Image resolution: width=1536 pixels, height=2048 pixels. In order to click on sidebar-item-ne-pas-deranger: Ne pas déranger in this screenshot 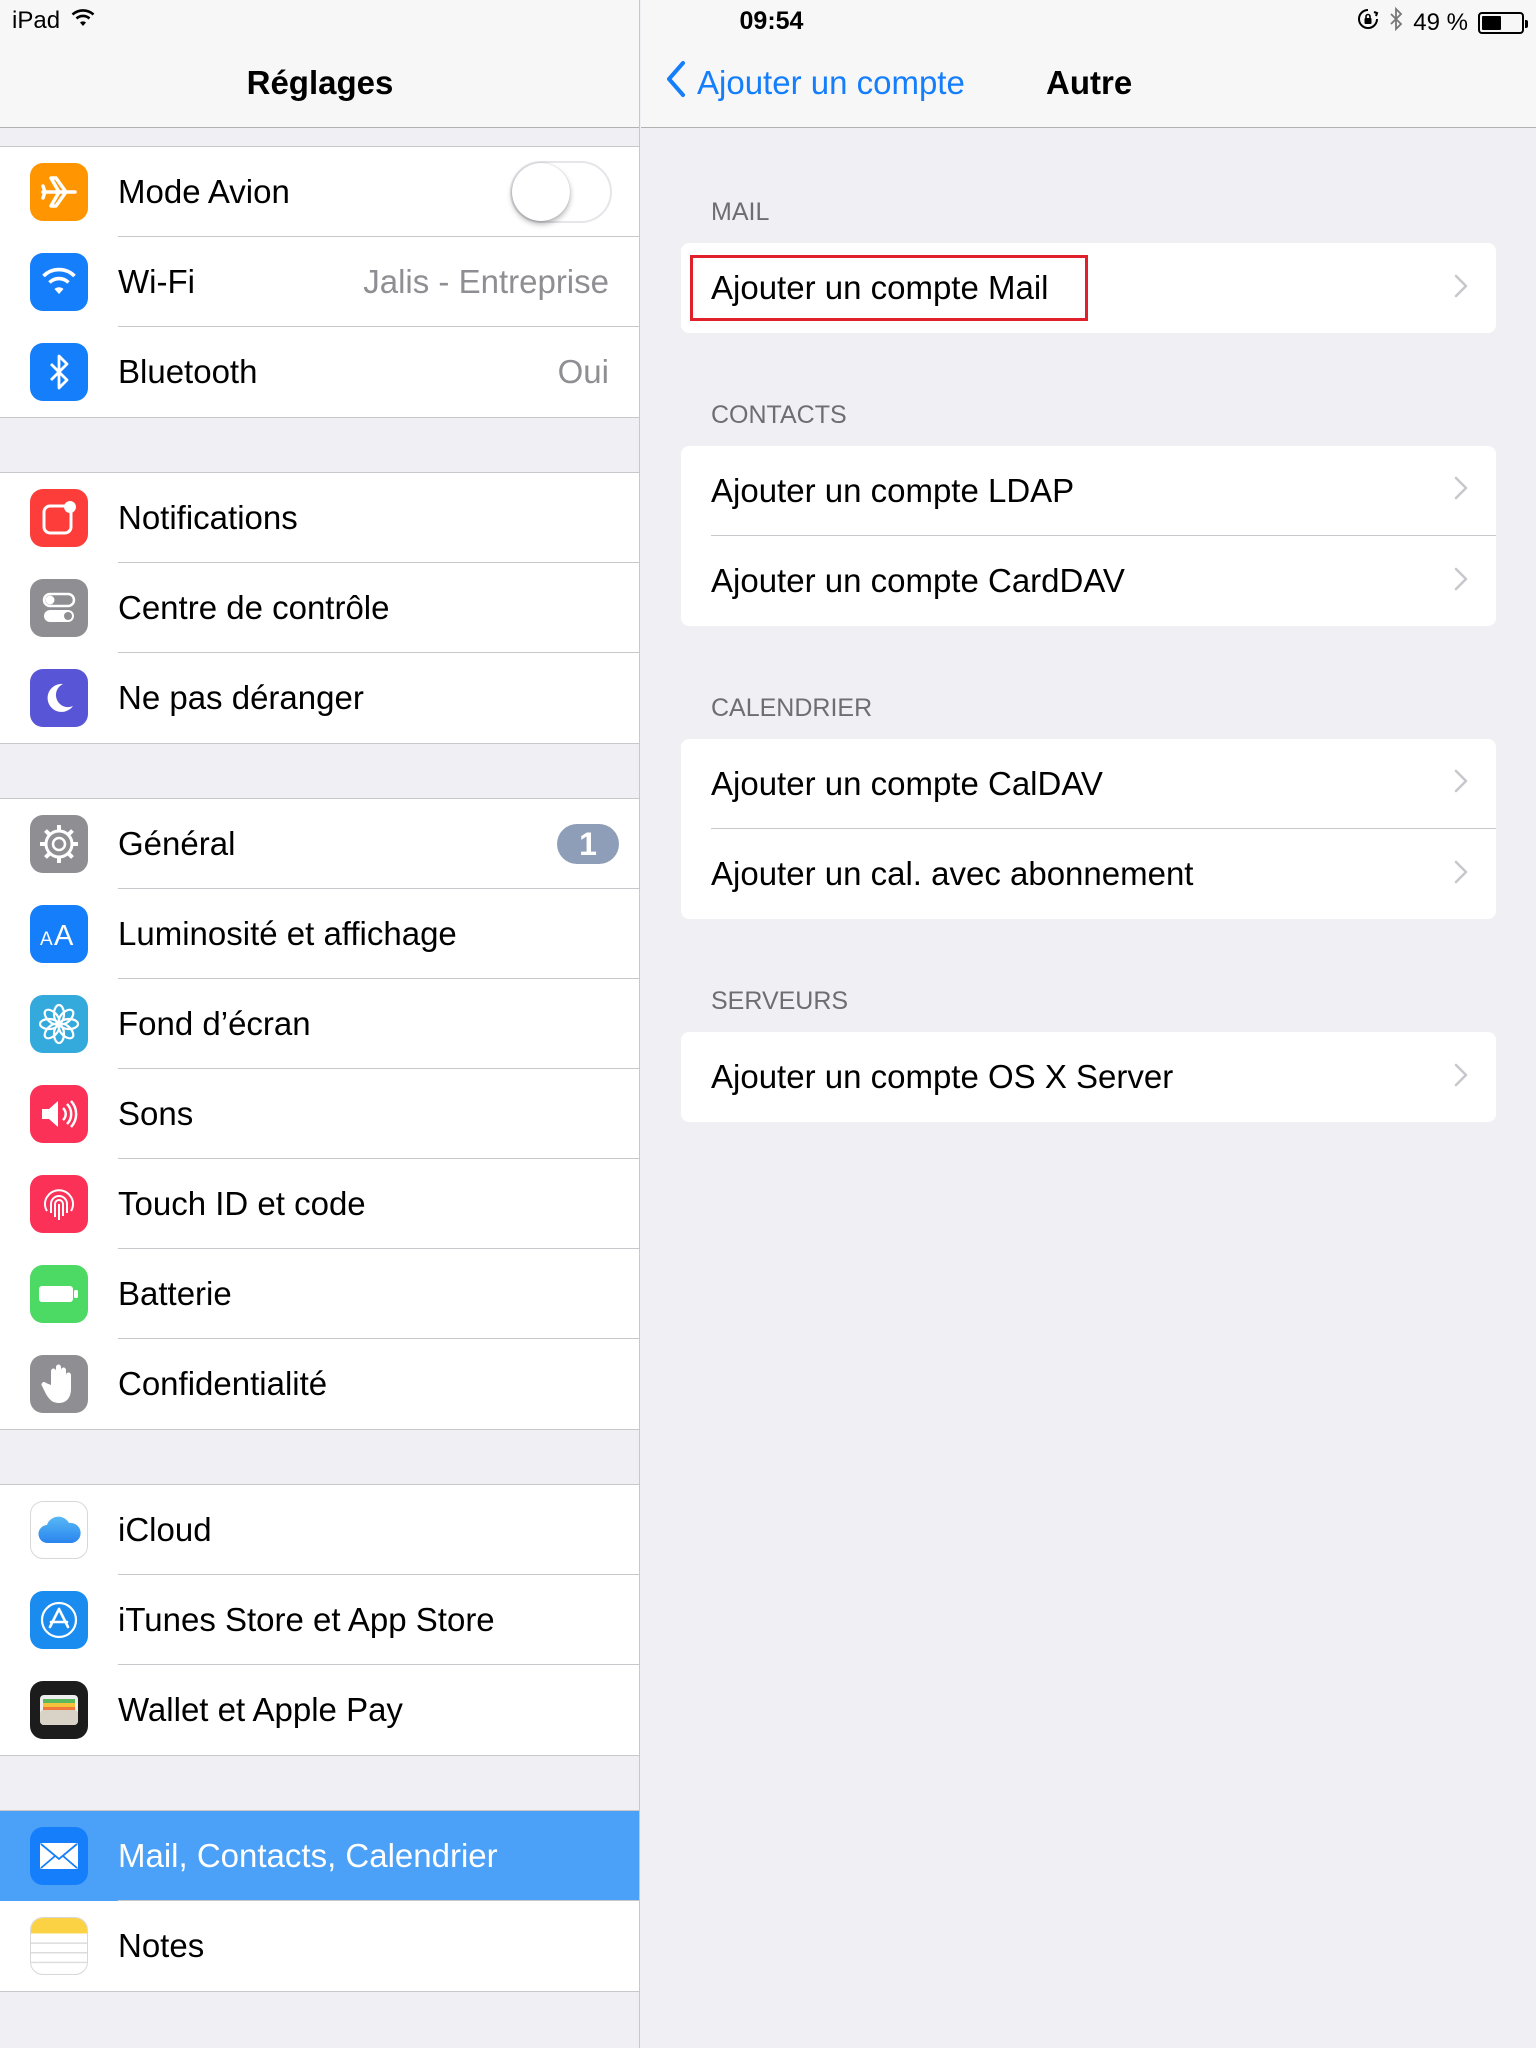, I will do `click(319, 698)`.